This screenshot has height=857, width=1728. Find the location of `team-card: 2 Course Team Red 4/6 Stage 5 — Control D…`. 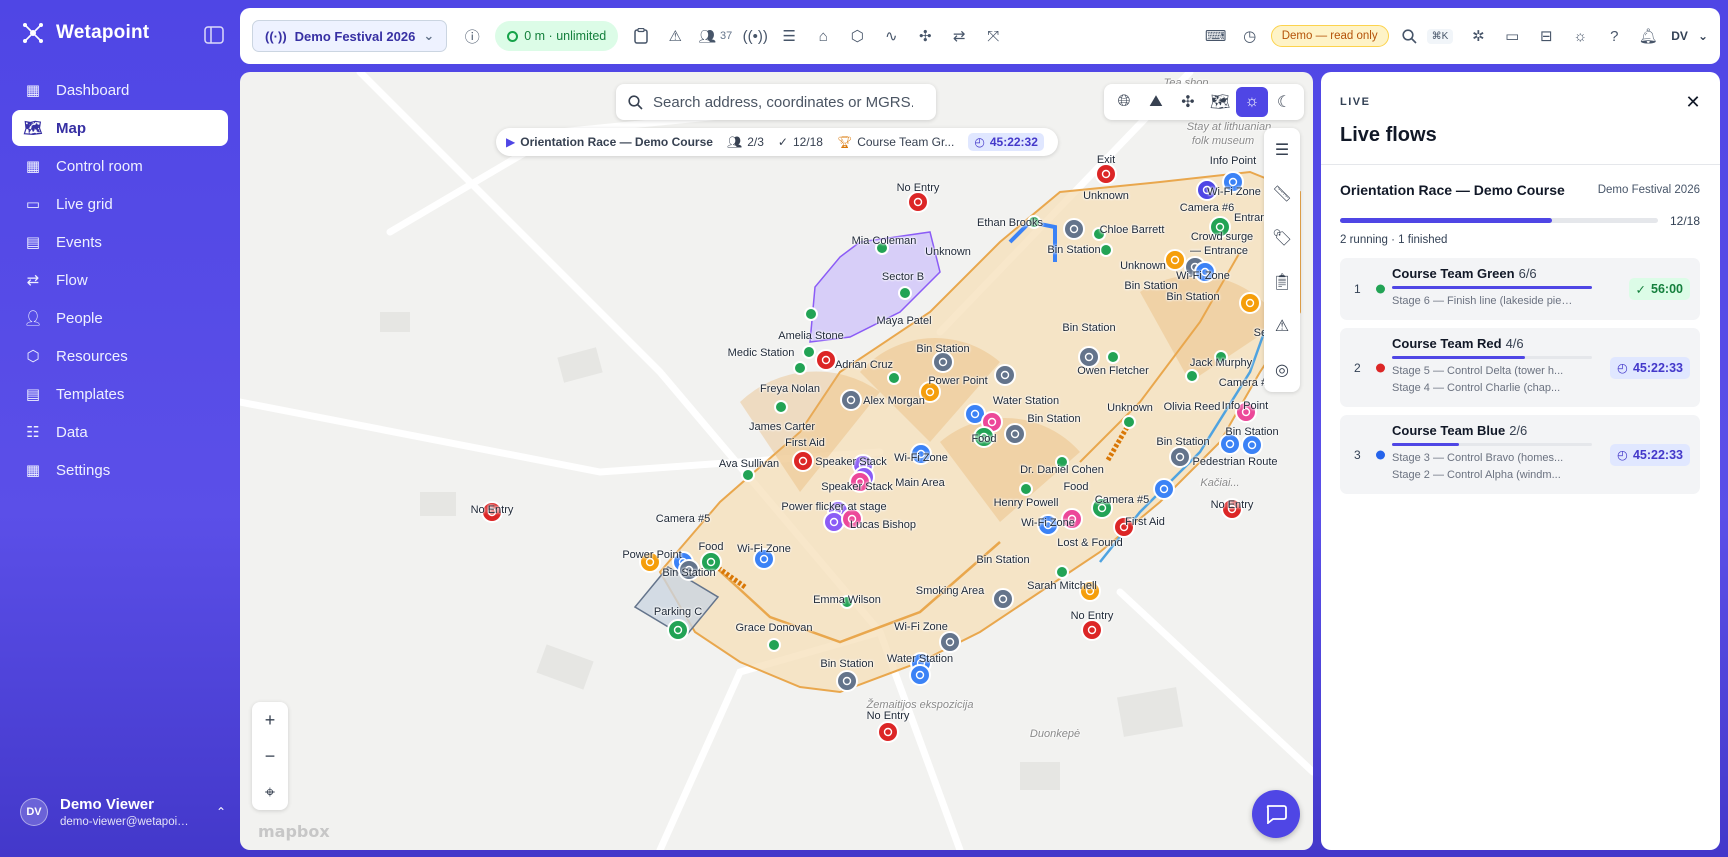

team-card: 2 Course Team Red 4/6 Stage 5 — Control D… is located at coordinates (1520, 367).